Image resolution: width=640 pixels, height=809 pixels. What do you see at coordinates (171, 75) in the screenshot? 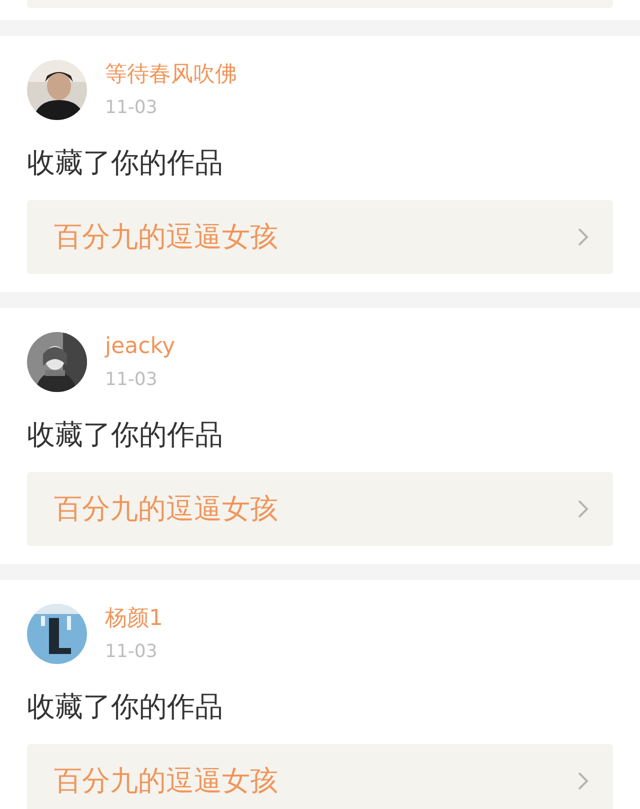
I see `user-name: 等待春风吹佛` at bounding box center [171, 75].